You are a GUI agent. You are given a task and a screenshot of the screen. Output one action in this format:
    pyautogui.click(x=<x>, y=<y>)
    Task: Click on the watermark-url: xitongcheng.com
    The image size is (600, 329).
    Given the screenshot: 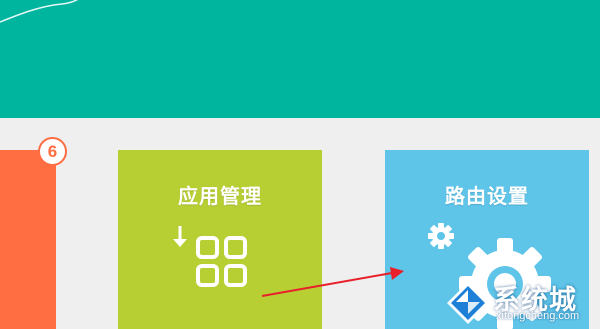 What is the action you would take?
    pyautogui.click(x=538, y=316)
    